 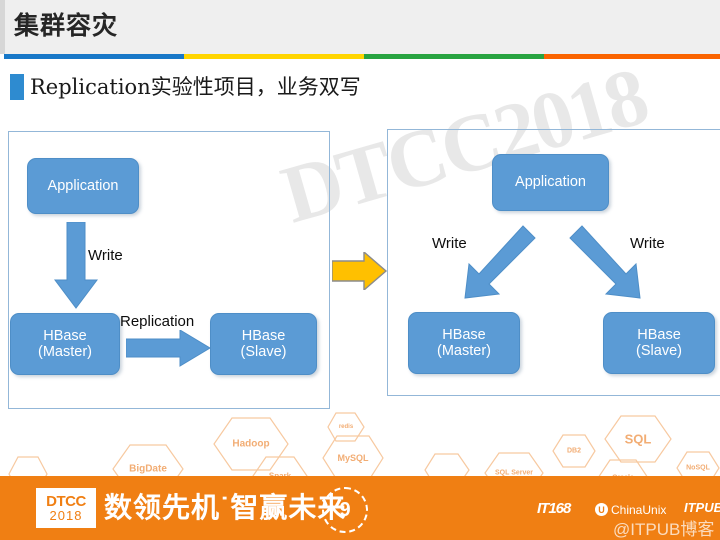 What do you see at coordinates (280, 467) in the screenshot?
I see `hexagon-spark: Spark` at bounding box center [280, 467].